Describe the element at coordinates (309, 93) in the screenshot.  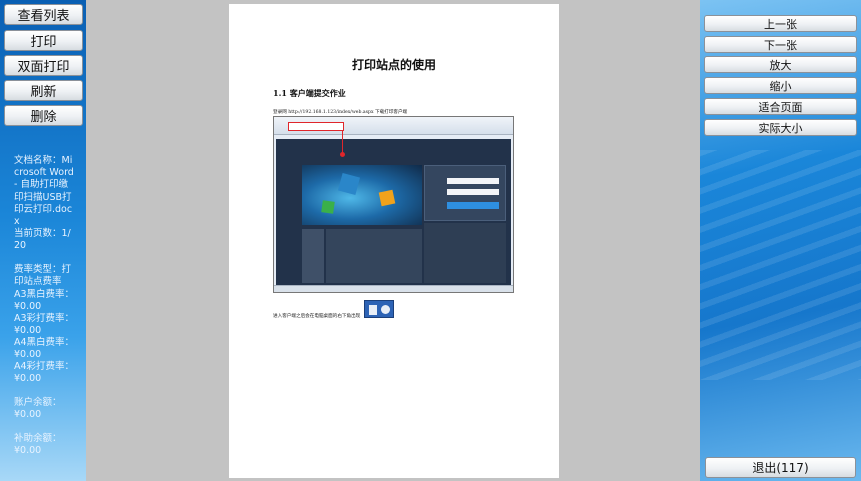
I see `document-section-heading: 1.1 客户端提交作业` at that location.